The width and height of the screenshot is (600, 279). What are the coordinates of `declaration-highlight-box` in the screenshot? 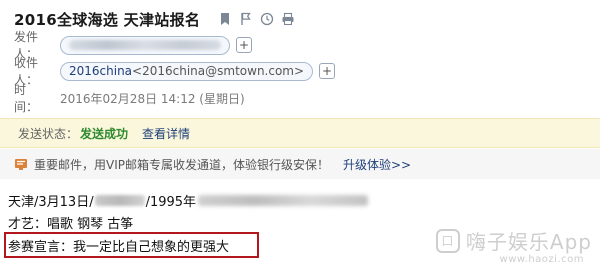 It's located at (131, 245).